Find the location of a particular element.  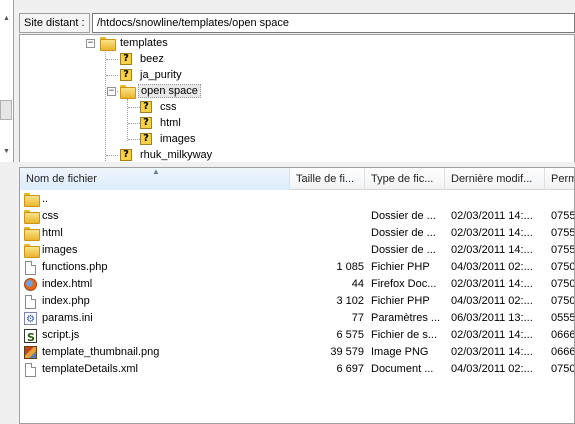

file-row: .. is located at coordinates (297, 199).